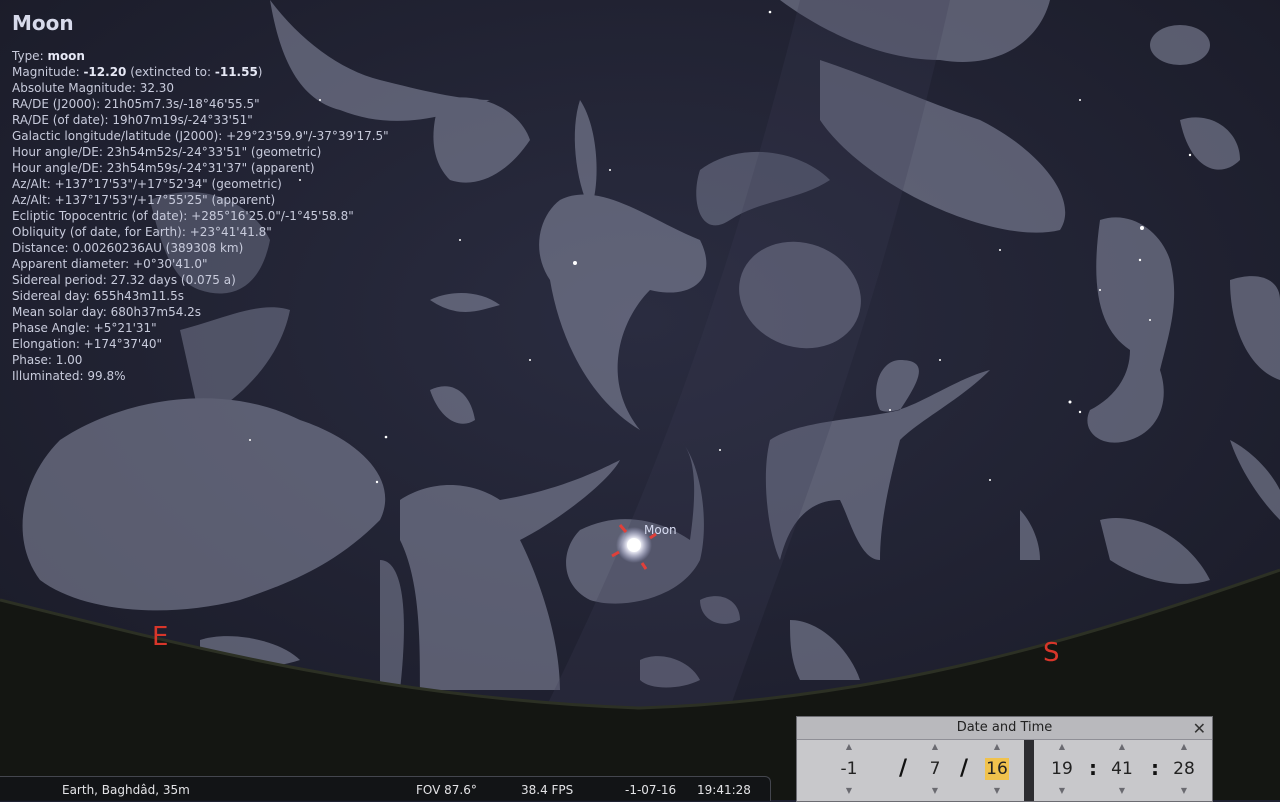 This screenshot has height=802, width=1280. I want to click on year-spinner: ▲ -1 ▼, so click(849, 770).